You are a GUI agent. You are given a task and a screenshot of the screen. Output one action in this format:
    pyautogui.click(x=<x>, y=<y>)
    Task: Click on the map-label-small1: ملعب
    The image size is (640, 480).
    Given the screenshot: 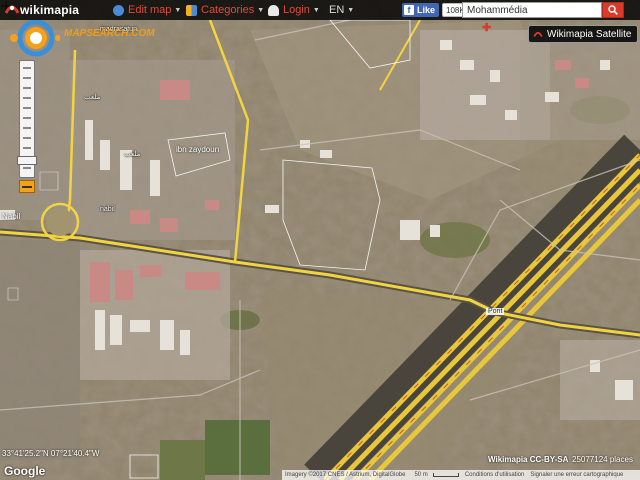 What is the action you would take?
    pyautogui.click(x=92, y=97)
    